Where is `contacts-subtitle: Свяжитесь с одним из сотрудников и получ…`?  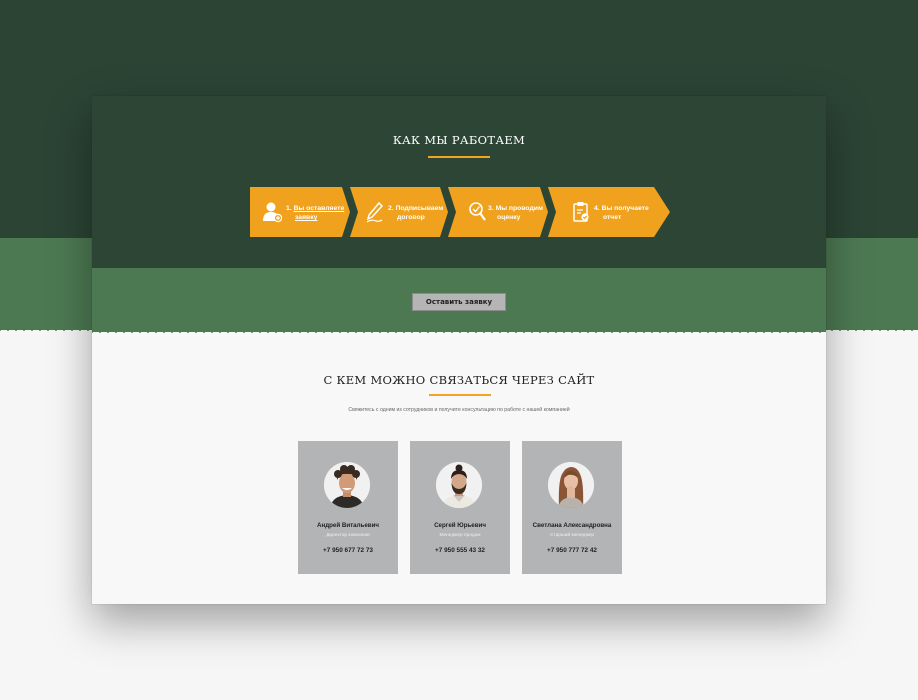 contacts-subtitle: Свяжитесь с одним из сотрудников и получ… is located at coordinates (459, 410).